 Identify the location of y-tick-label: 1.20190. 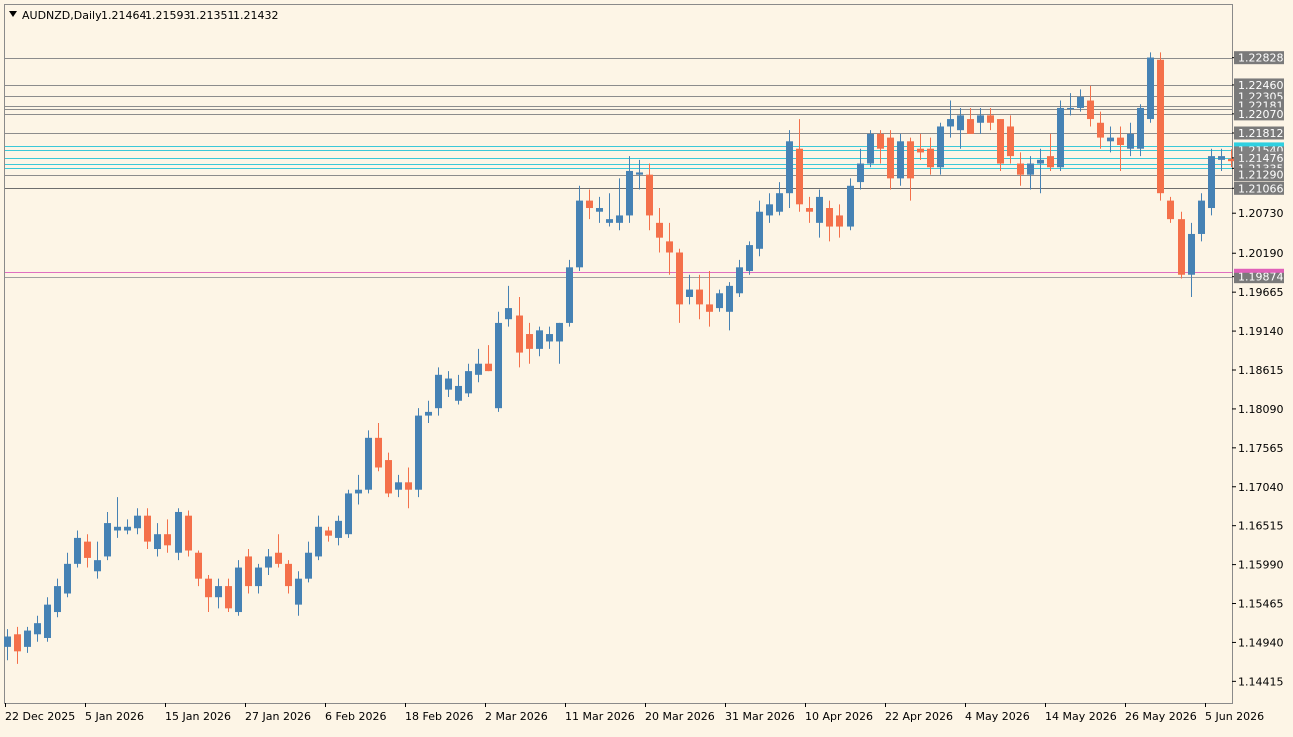
(1261, 253).